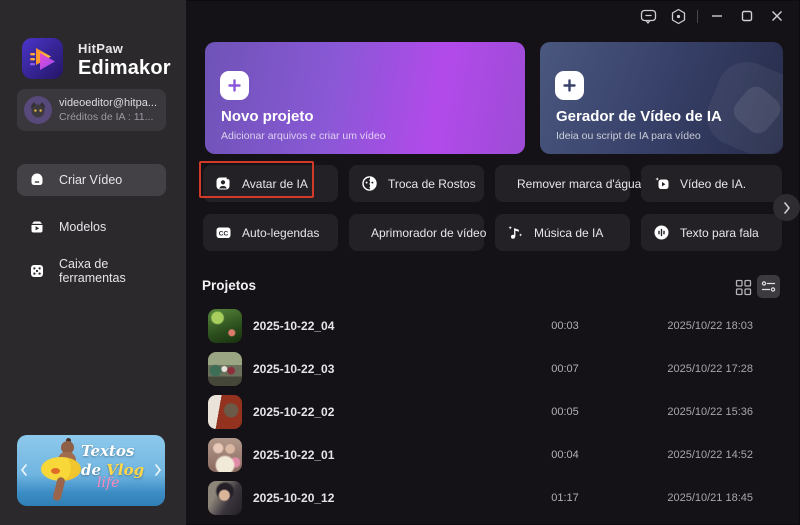 The width and height of the screenshot is (800, 525). What do you see at coordinates (38, 110) in the screenshot?
I see `avatar` at bounding box center [38, 110].